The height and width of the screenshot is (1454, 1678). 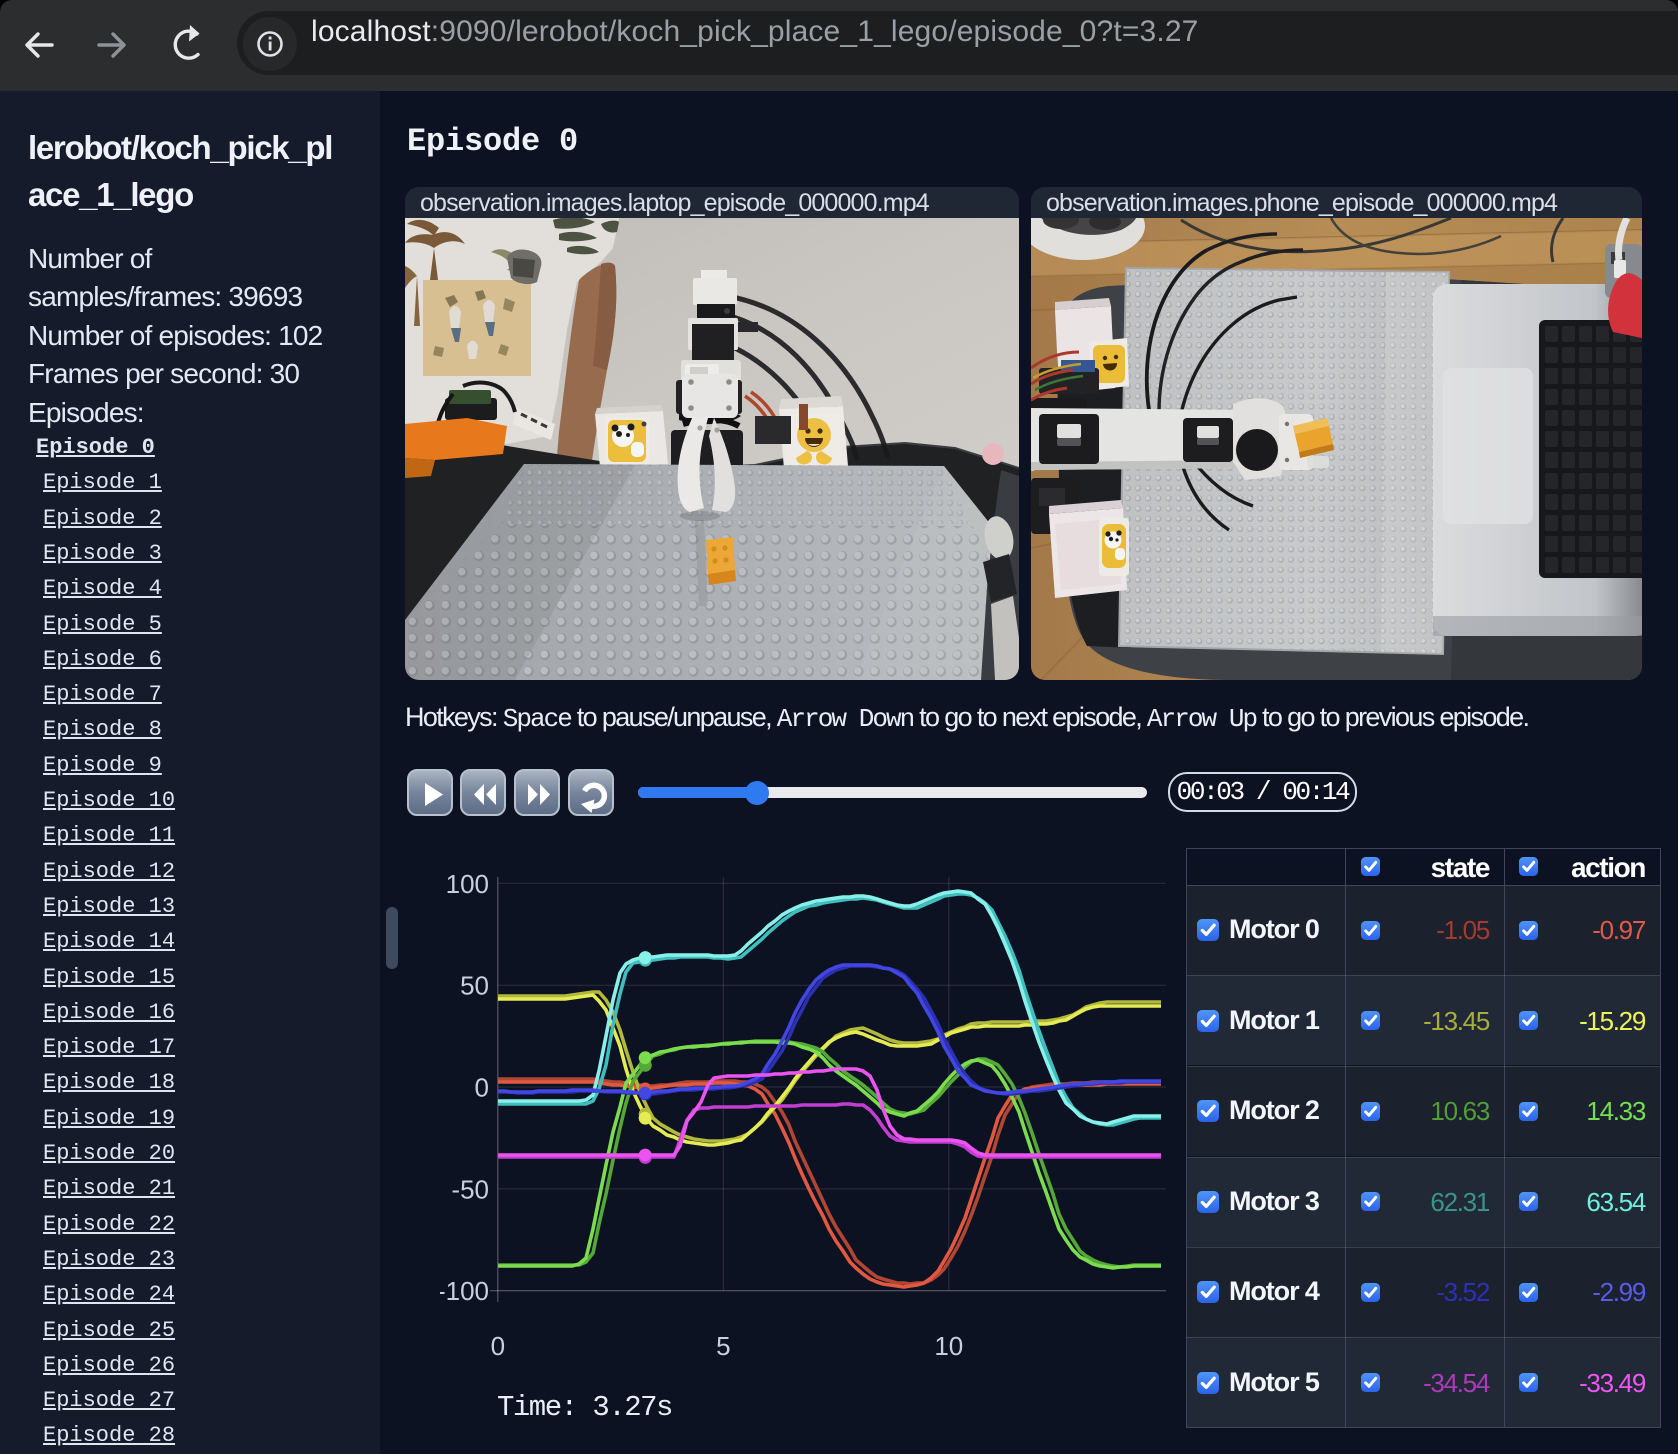 I want to click on svg-text: 100, so click(x=467, y=884).